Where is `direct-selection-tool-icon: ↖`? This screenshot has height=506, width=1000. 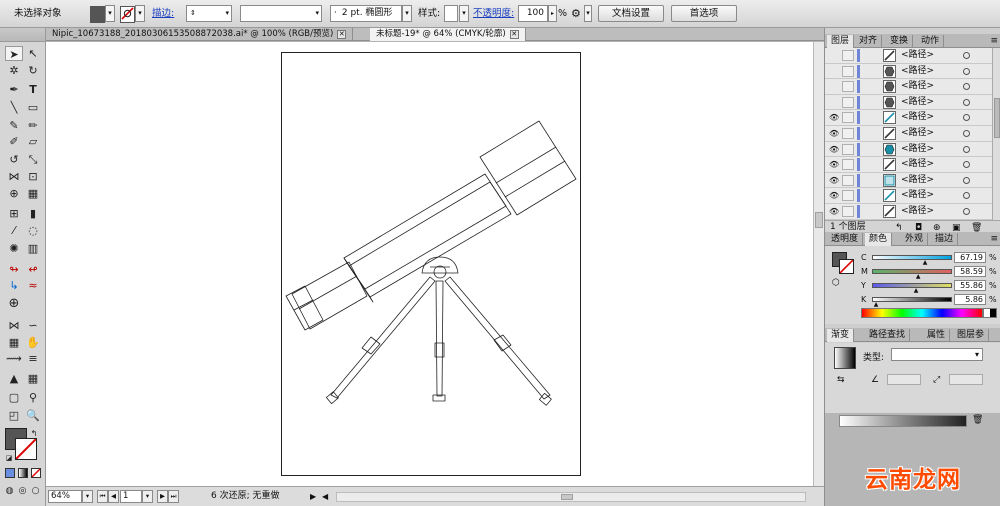
direct-selection-tool-icon: ↖ is located at coordinates (33, 53).